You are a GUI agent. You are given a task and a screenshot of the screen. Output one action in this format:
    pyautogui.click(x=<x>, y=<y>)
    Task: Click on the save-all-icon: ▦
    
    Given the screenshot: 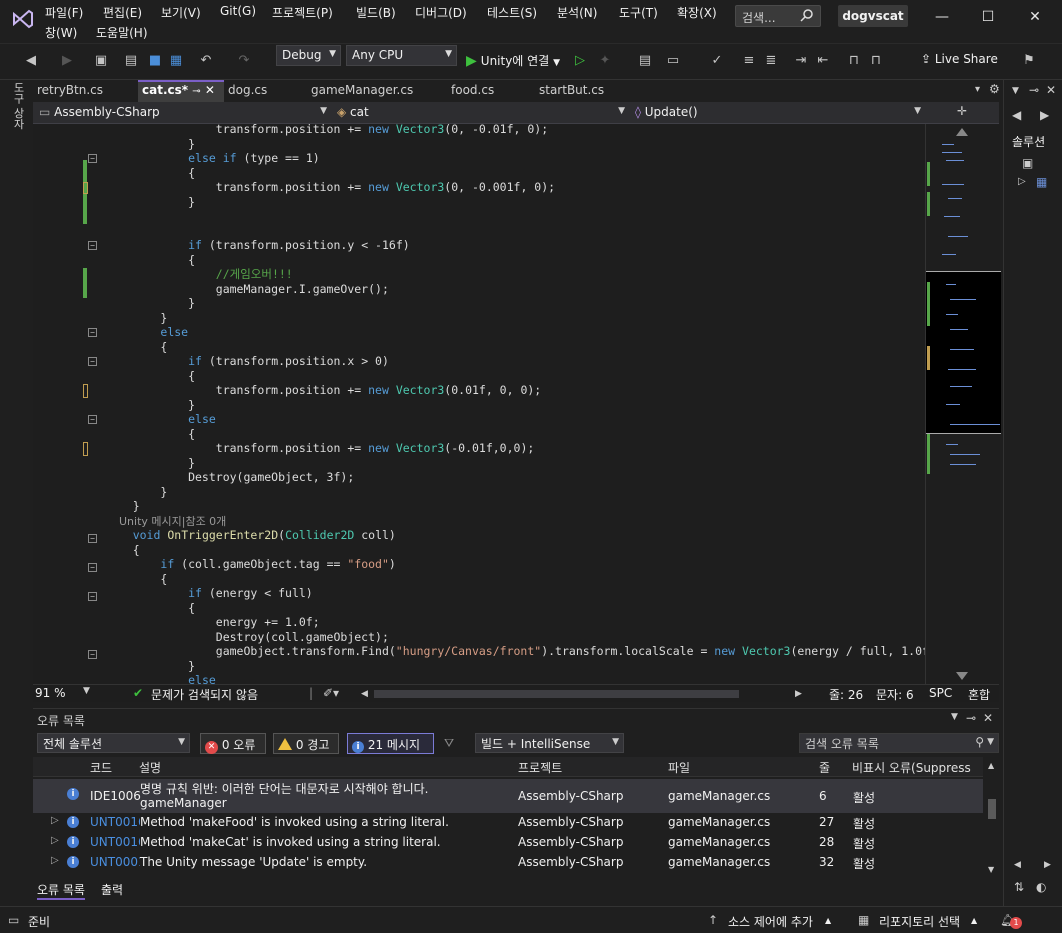 What is the action you would take?
    pyautogui.click(x=176, y=61)
    